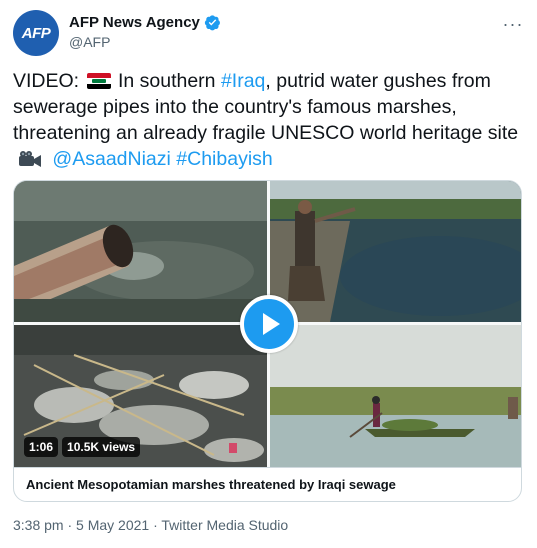 Image resolution: width=537 pixels, height=548 pixels. I want to click on tweet-header: AFP AFP News Agency @AFP ···, so click(270, 34).